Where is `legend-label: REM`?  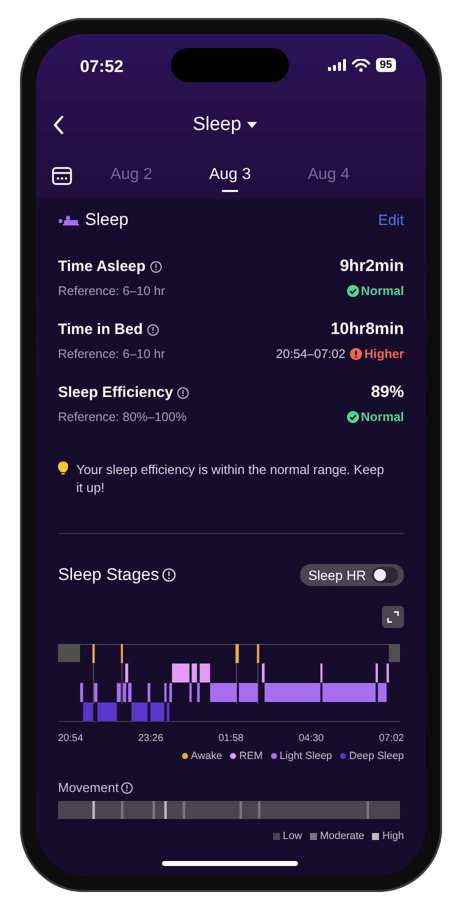
legend-label: REM is located at coordinates (251, 756).